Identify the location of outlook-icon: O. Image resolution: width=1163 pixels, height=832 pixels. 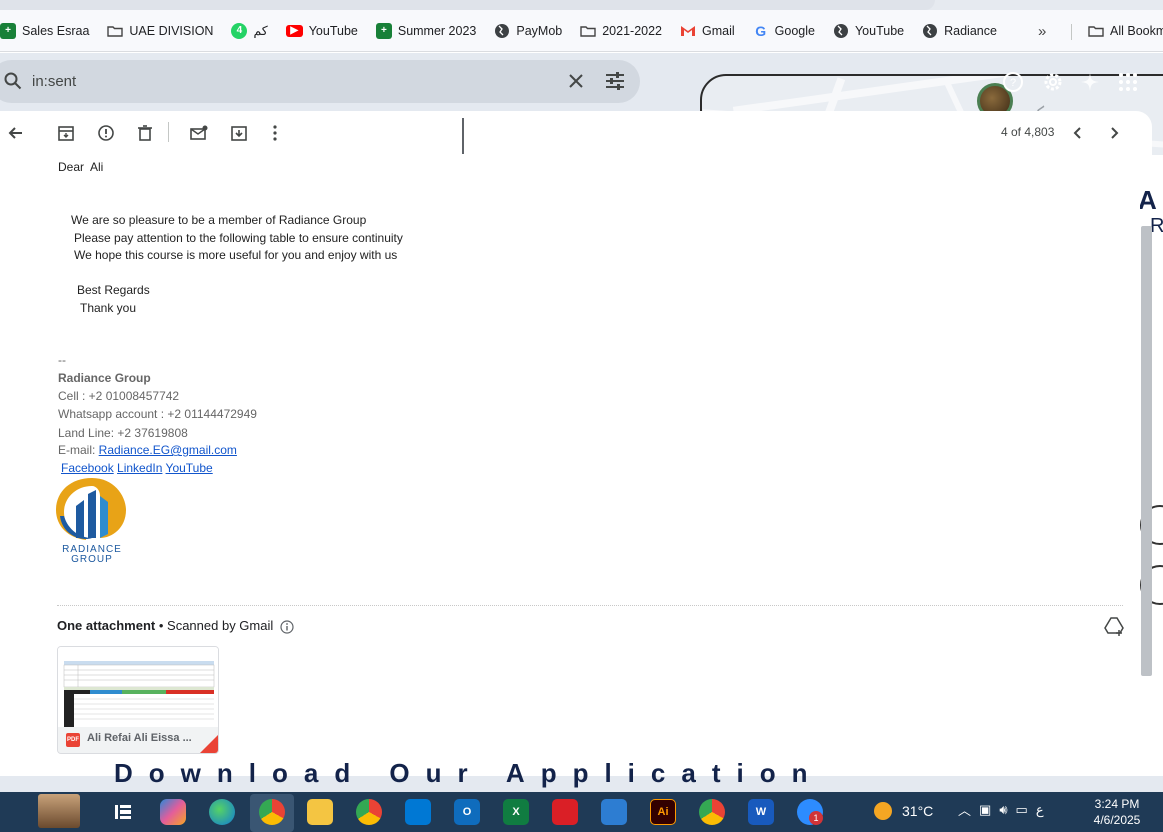
(467, 812).